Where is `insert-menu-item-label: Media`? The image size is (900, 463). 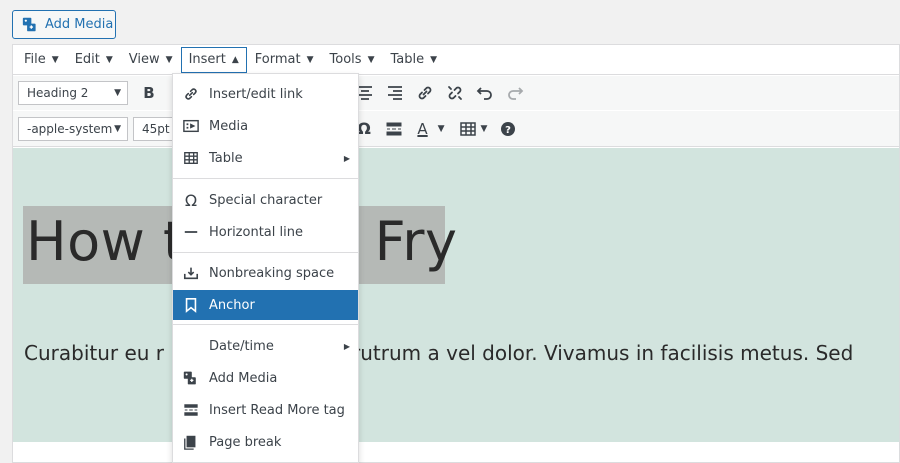 insert-menu-item-label: Media is located at coordinates (229, 126).